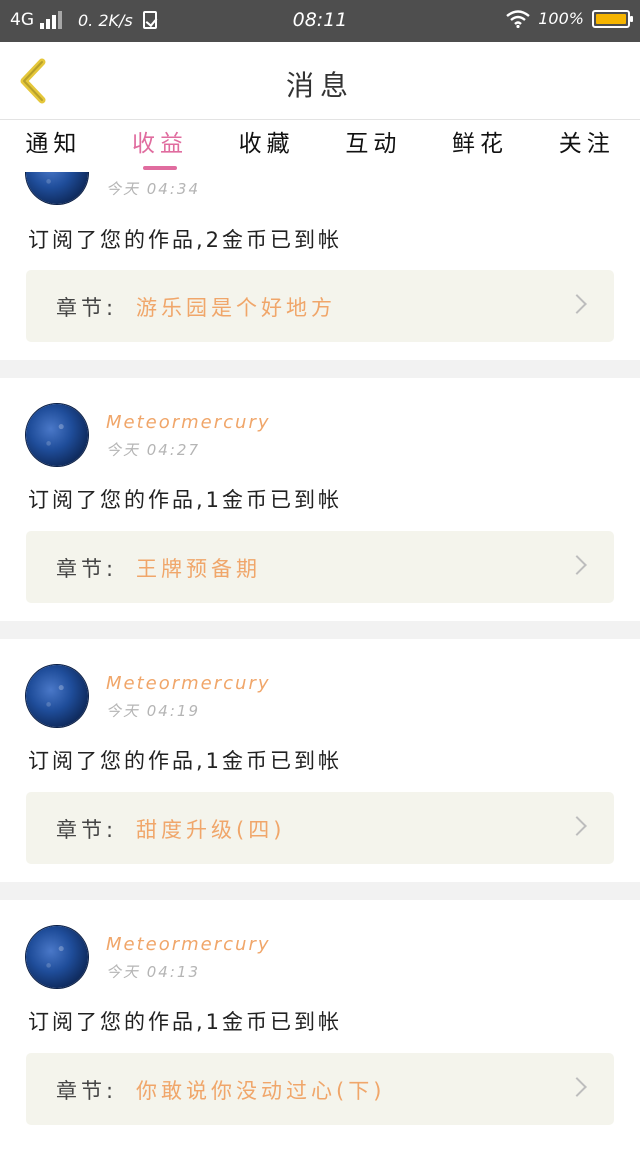 Image resolution: width=640 pixels, height=1160 pixels. What do you see at coordinates (320, 828) in the screenshot?
I see `chapter-link: 章节: 甜度升级(四)` at bounding box center [320, 828].